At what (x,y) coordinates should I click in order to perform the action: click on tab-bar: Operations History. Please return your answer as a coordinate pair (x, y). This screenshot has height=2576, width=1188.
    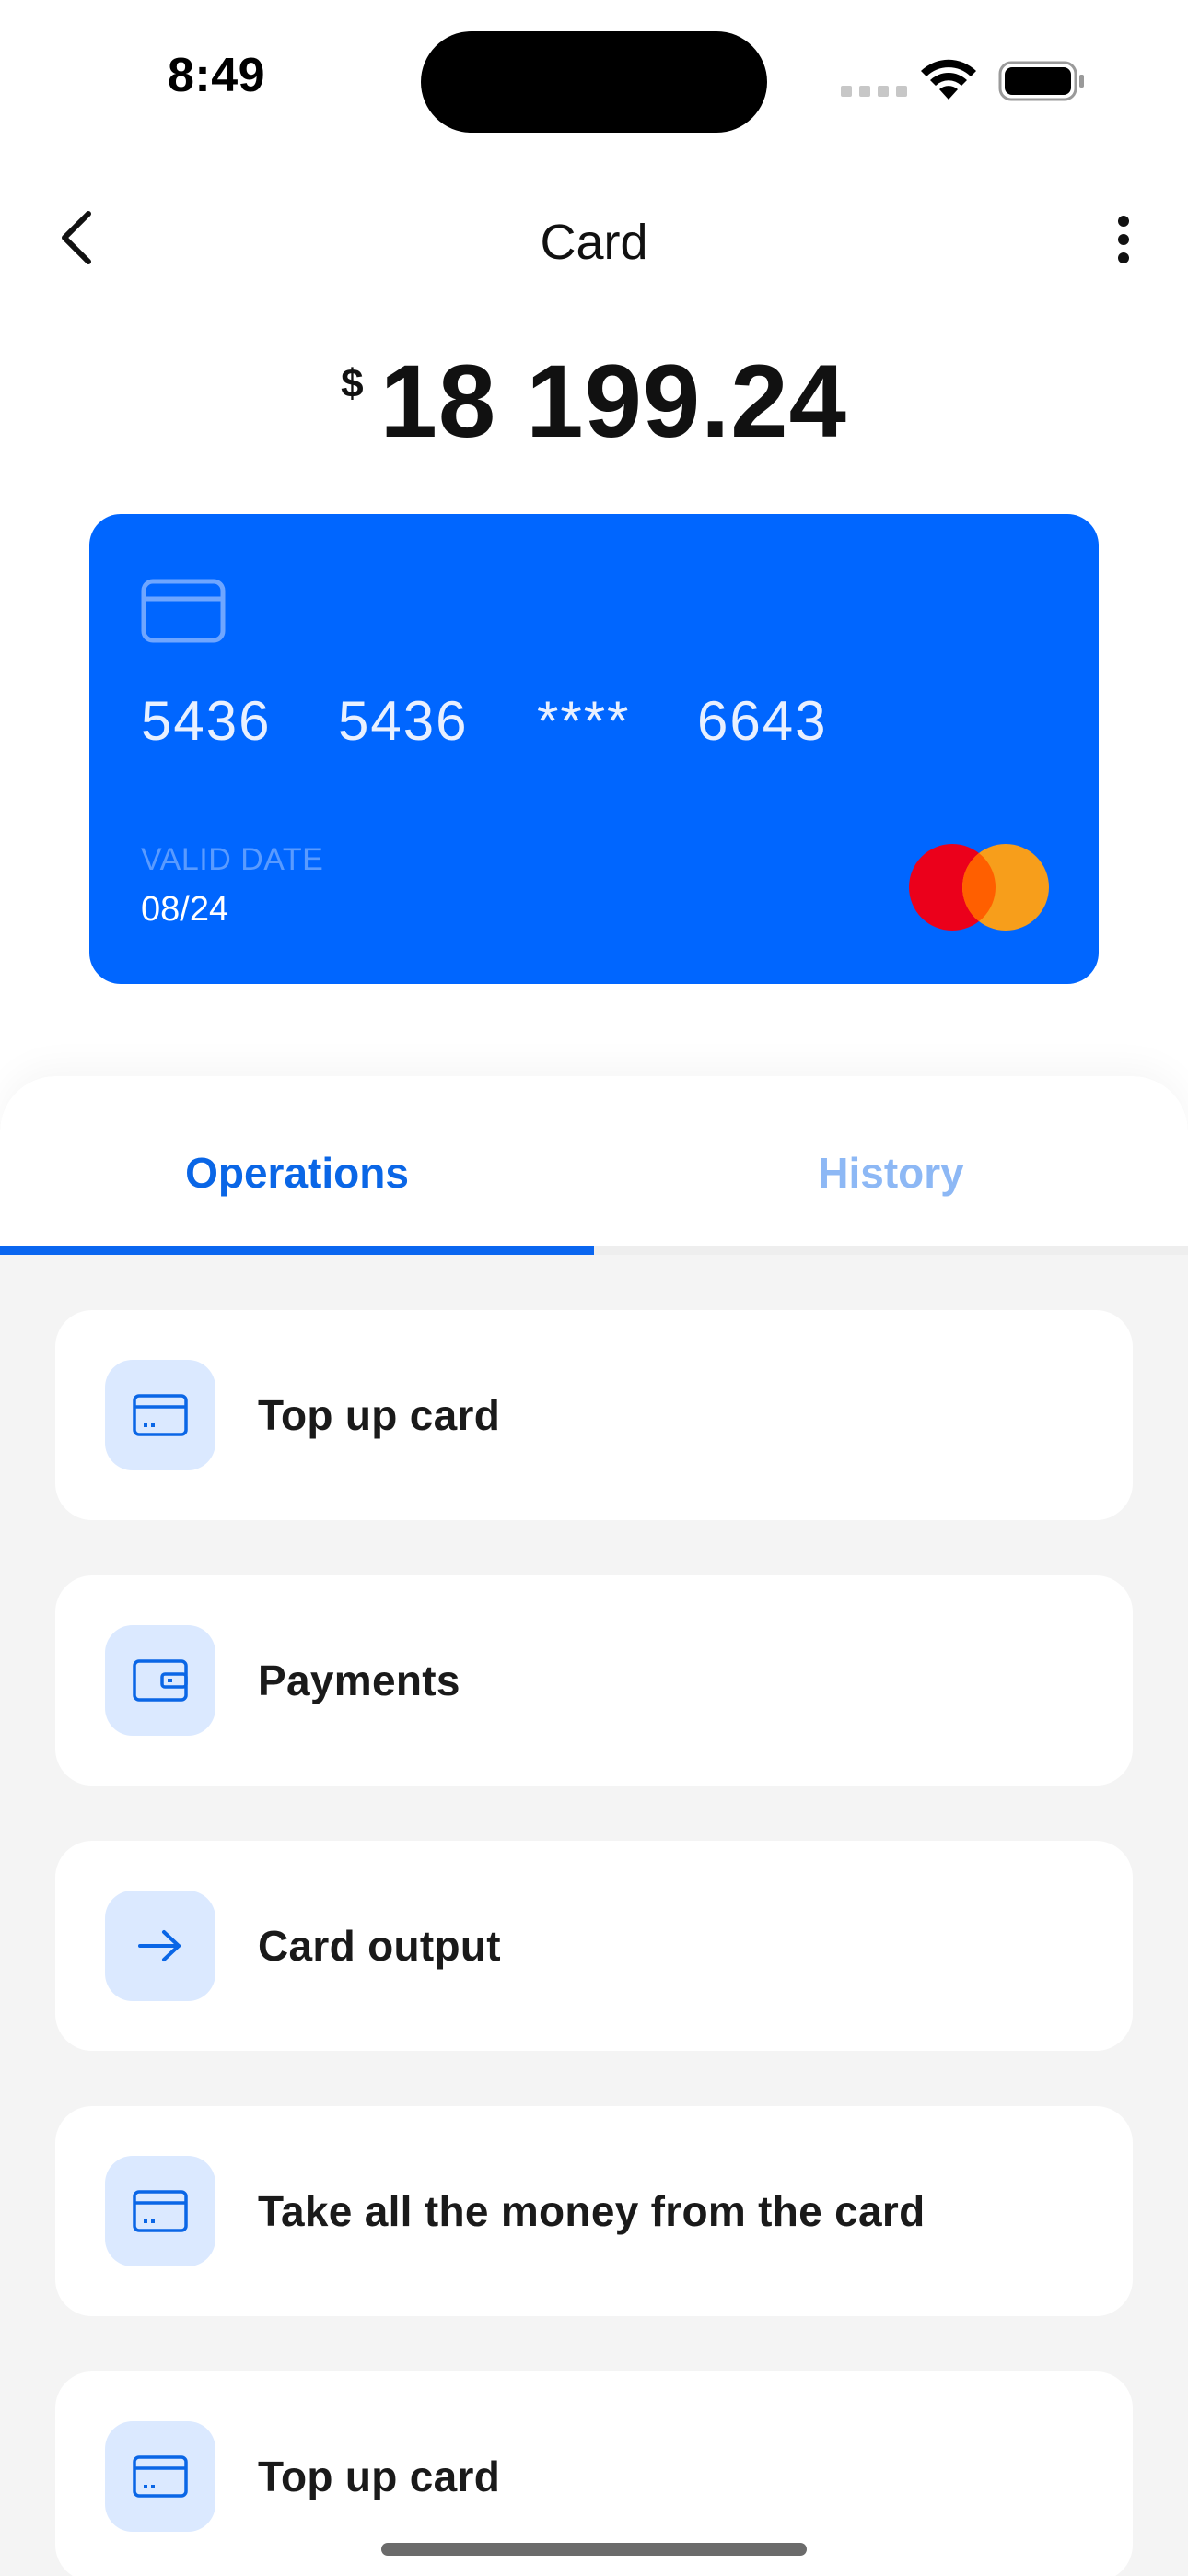
    Looking at the image, I should click on (594, 1165).